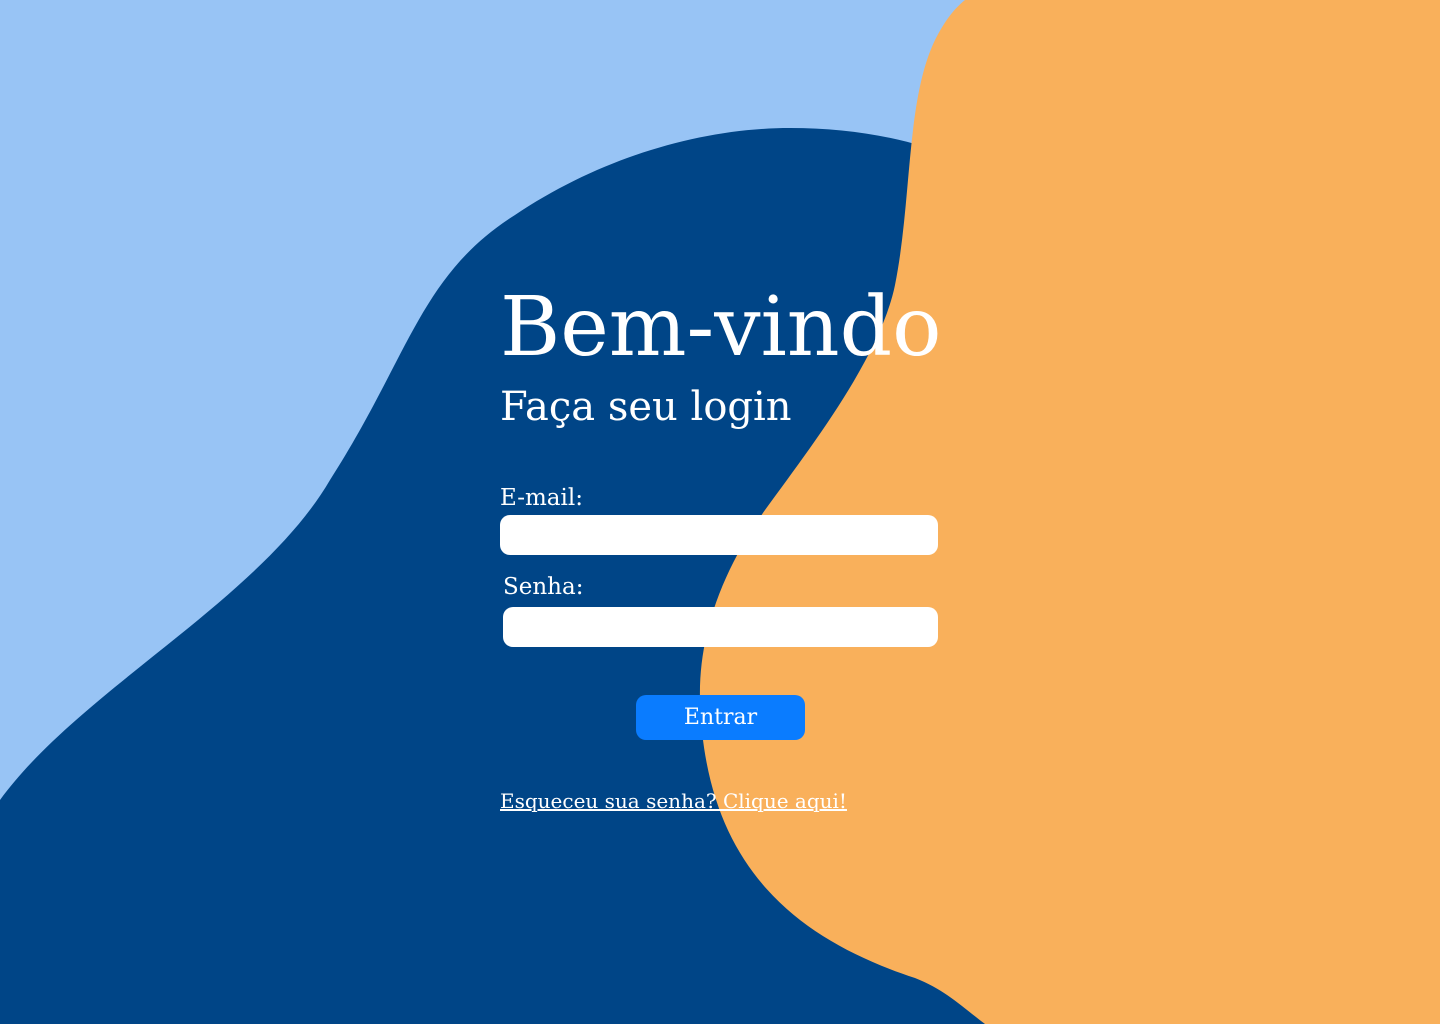  Describe the element at coordinates (673, 801) in the screenshot. I see `forgot-password-link: Esqueceu sua senha? Clique aqui!` at that location.